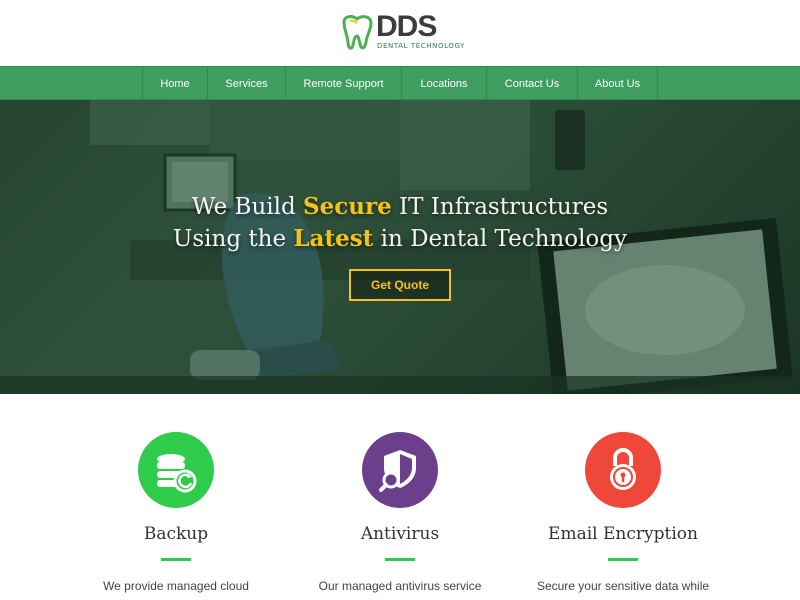 Image resolution: width=800 pixels, height=600 pixels. I want to click on nav-home: Home, so click(174, 83).